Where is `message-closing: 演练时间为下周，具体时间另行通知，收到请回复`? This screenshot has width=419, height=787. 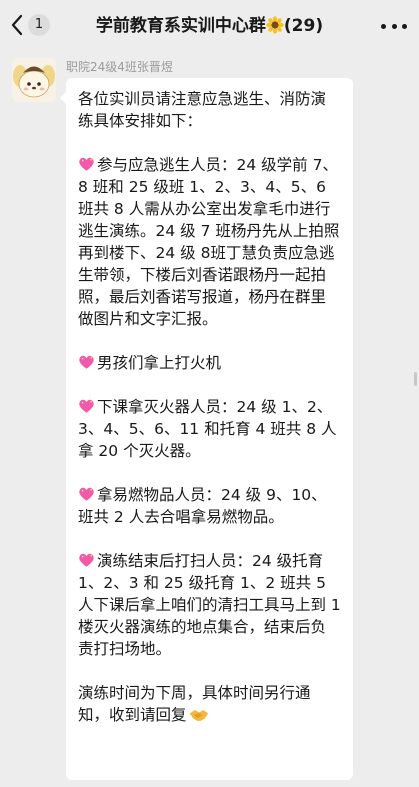 message-closing: 演练时间为下周，具体时间另行通知，收到请回复 is located at coordinates (194, 704).